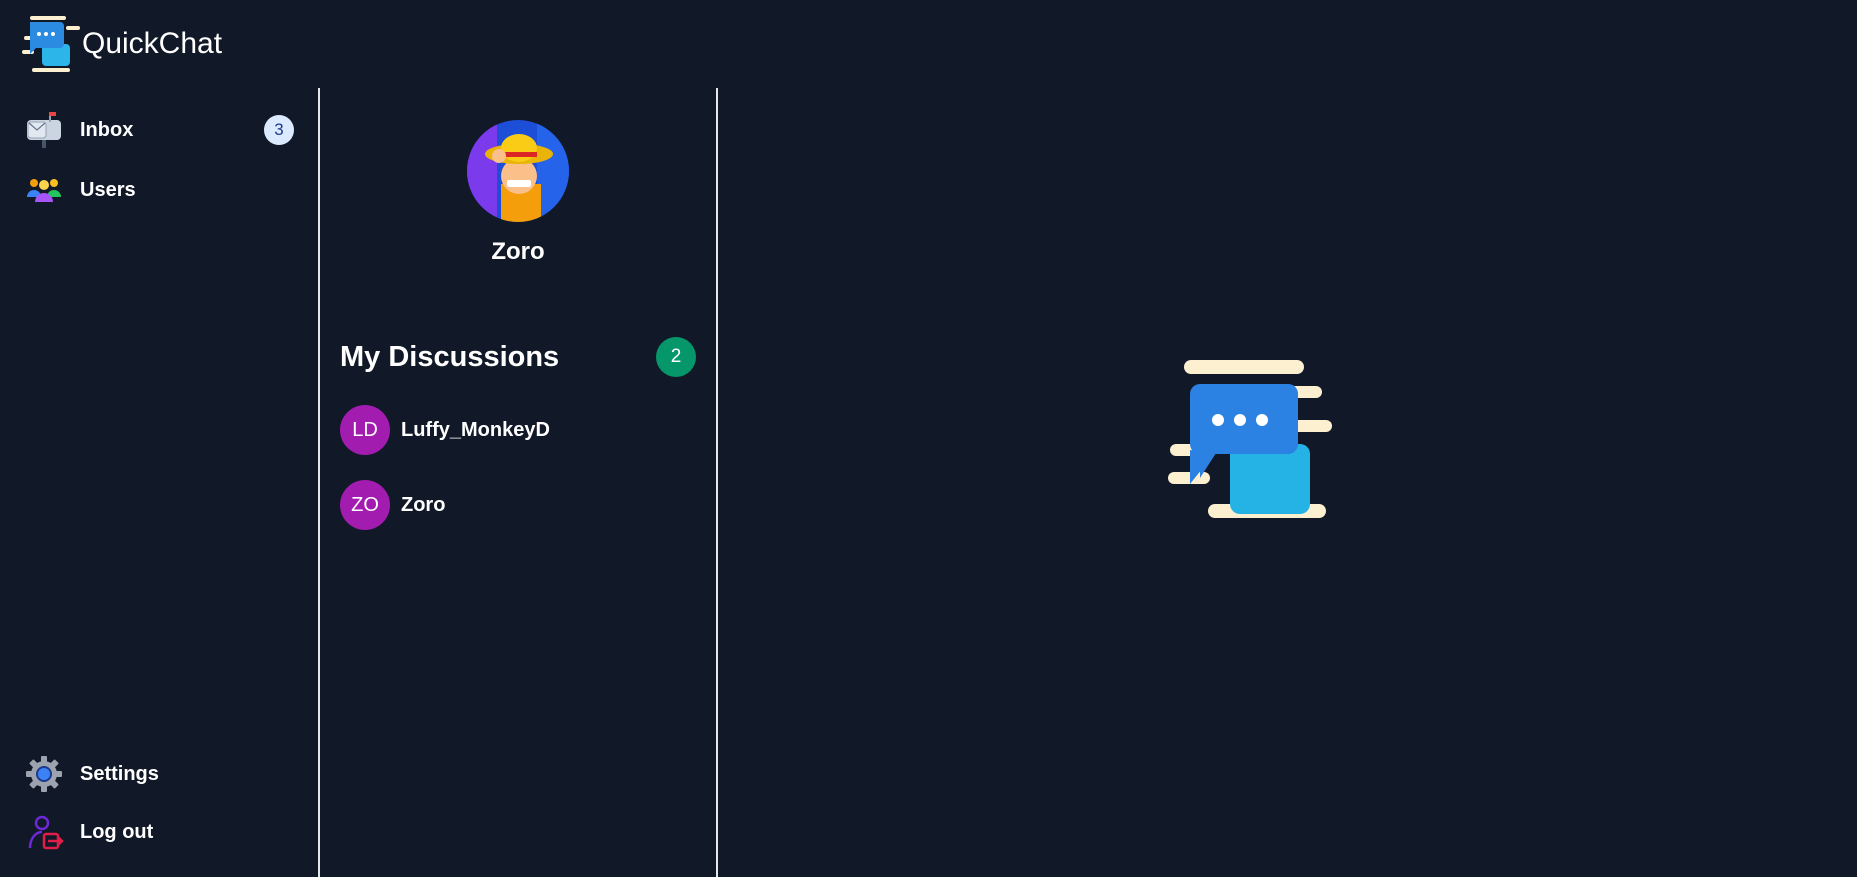  What do you see at coordinates (44, 832) in the screenshot?
I see `logout-icon` at bounding box center [44, 832].